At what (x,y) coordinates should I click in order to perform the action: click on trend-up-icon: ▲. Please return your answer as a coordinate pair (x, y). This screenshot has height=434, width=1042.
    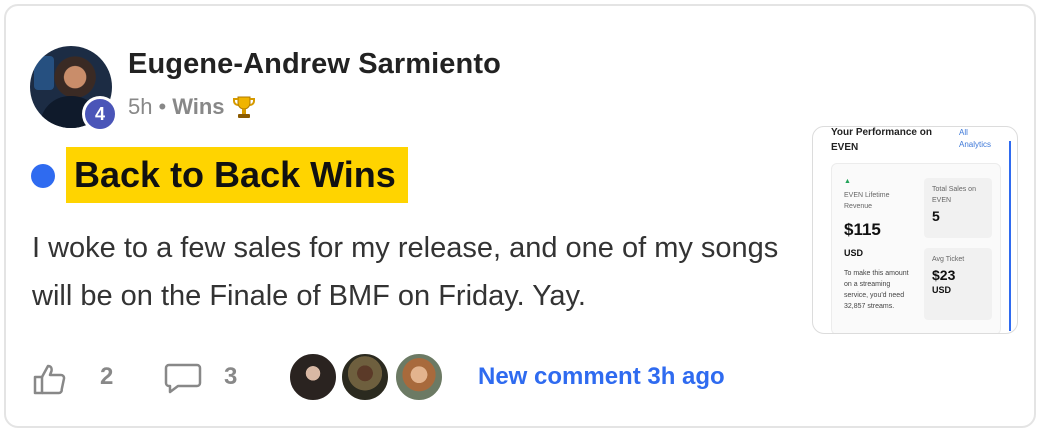
    Looking at the image, I should click on (847, 181).